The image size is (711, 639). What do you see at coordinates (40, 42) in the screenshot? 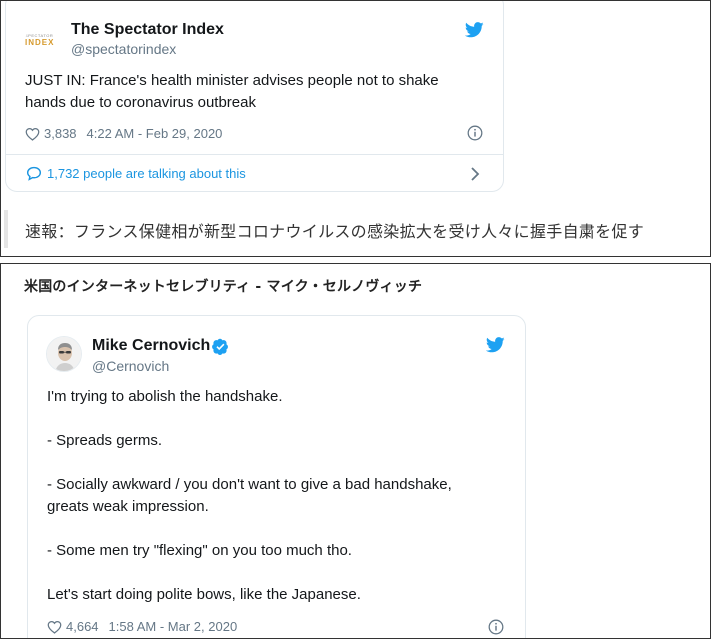
I see `logo-line2: INDEX` at bounding box center [40, 42].